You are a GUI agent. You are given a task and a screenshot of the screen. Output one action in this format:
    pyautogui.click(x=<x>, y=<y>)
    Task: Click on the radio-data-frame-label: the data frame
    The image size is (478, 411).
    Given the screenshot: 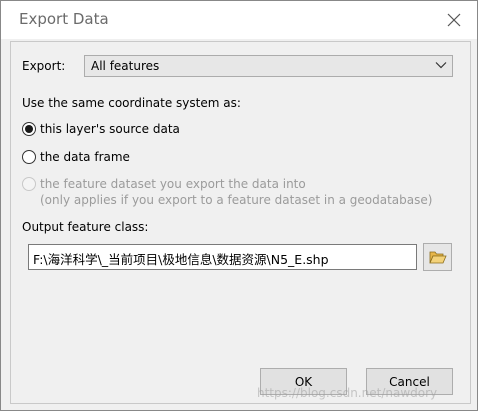 What is the action you would take?
    pyautogui.click(x=85, y=157)
    